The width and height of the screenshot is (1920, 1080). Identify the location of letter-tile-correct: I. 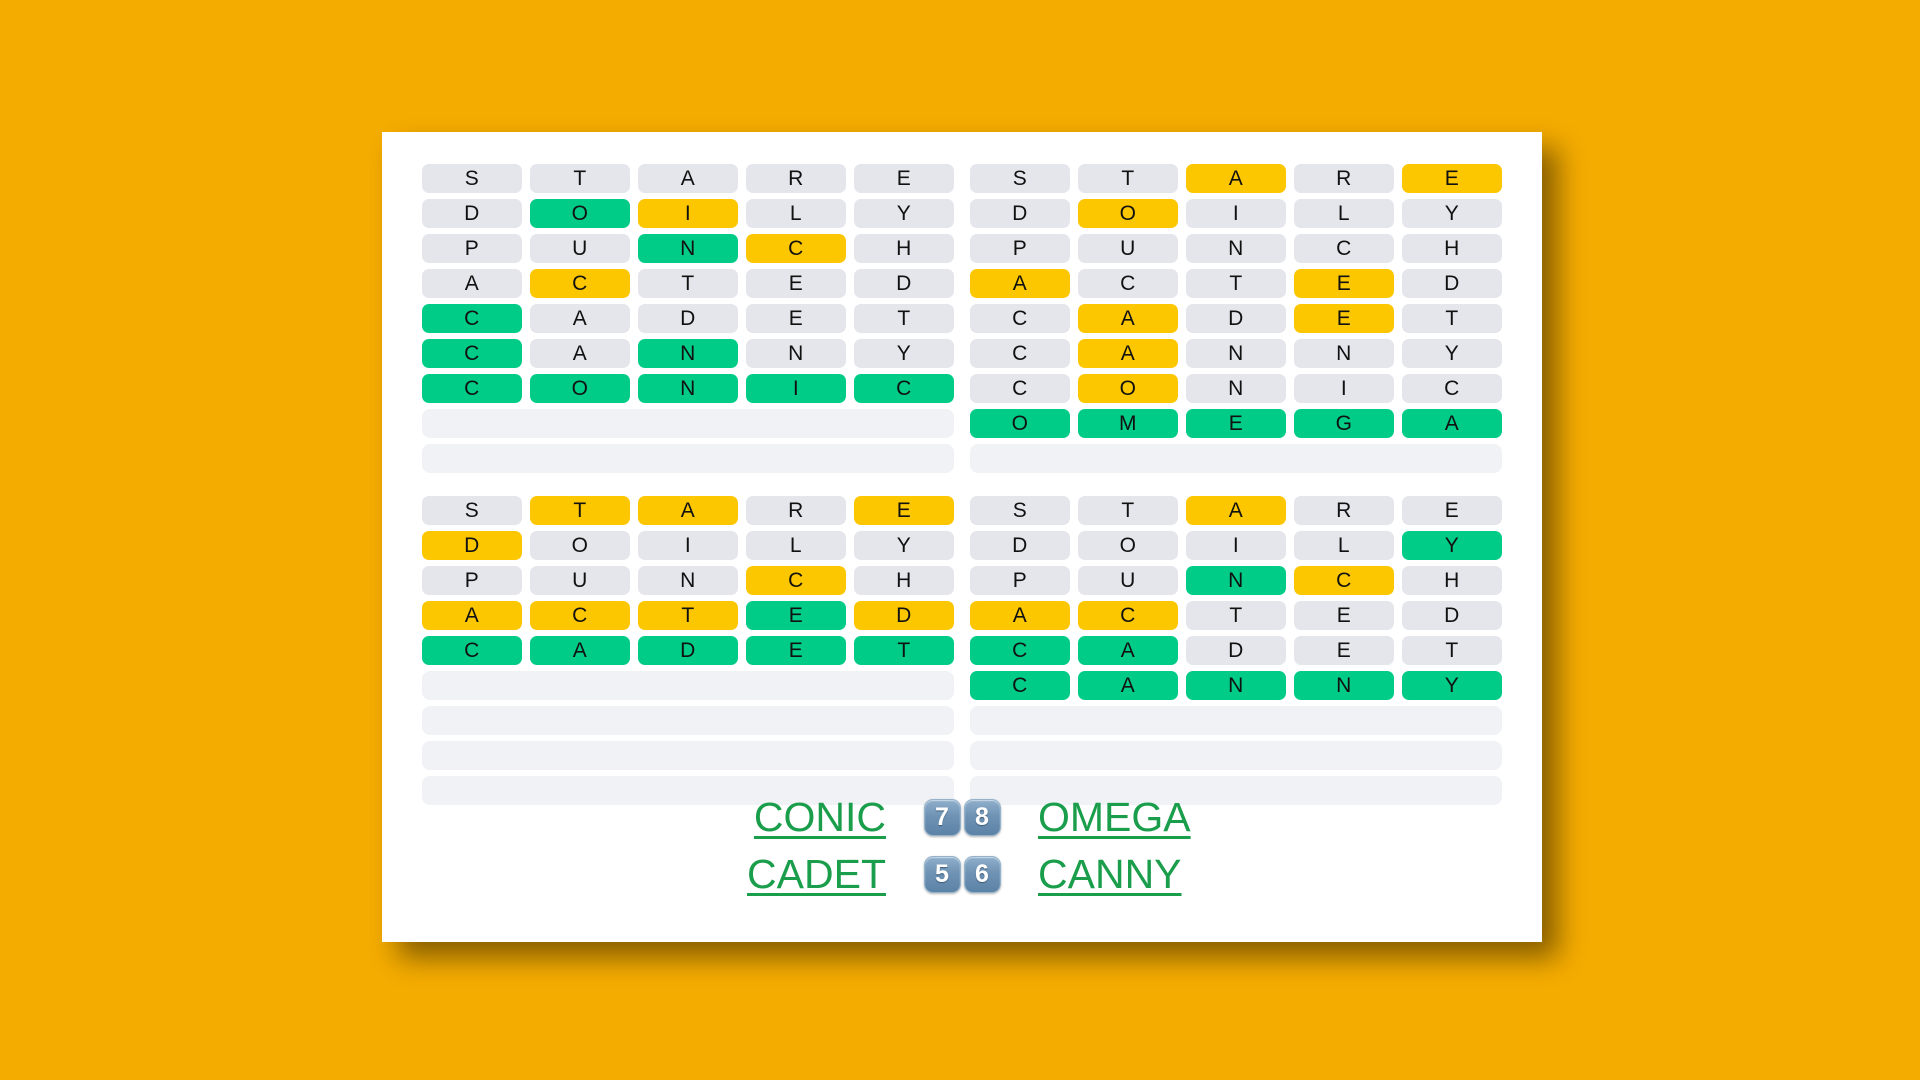
(796, 388).